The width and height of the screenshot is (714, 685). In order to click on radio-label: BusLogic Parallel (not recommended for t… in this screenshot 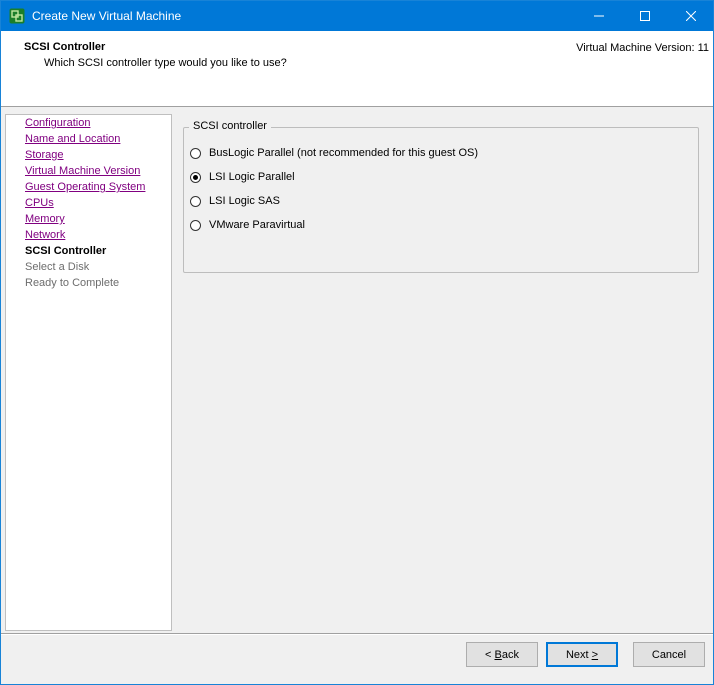, I will do `click(344, 153)`.